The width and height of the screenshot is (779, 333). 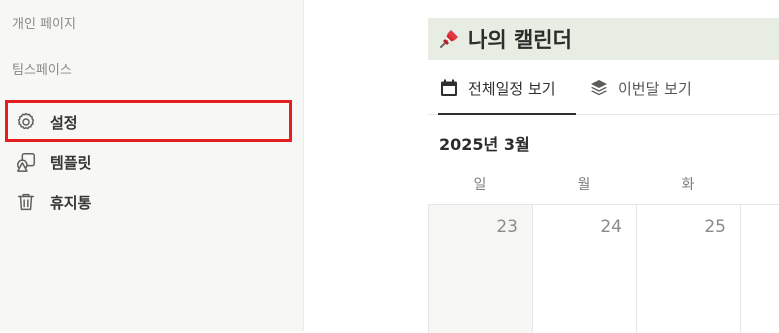 I want to click on section-personal-pages: 개인 페이지, so click(x=44, y=22).